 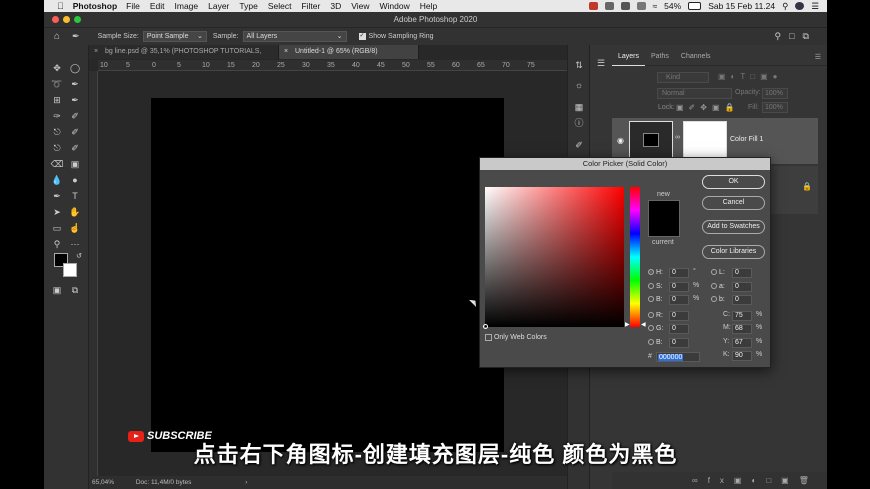 What do you see at coordinates (742, 287) in the screenshot?
I see `lab-a-input: 0` at bounding box center [742, 287].